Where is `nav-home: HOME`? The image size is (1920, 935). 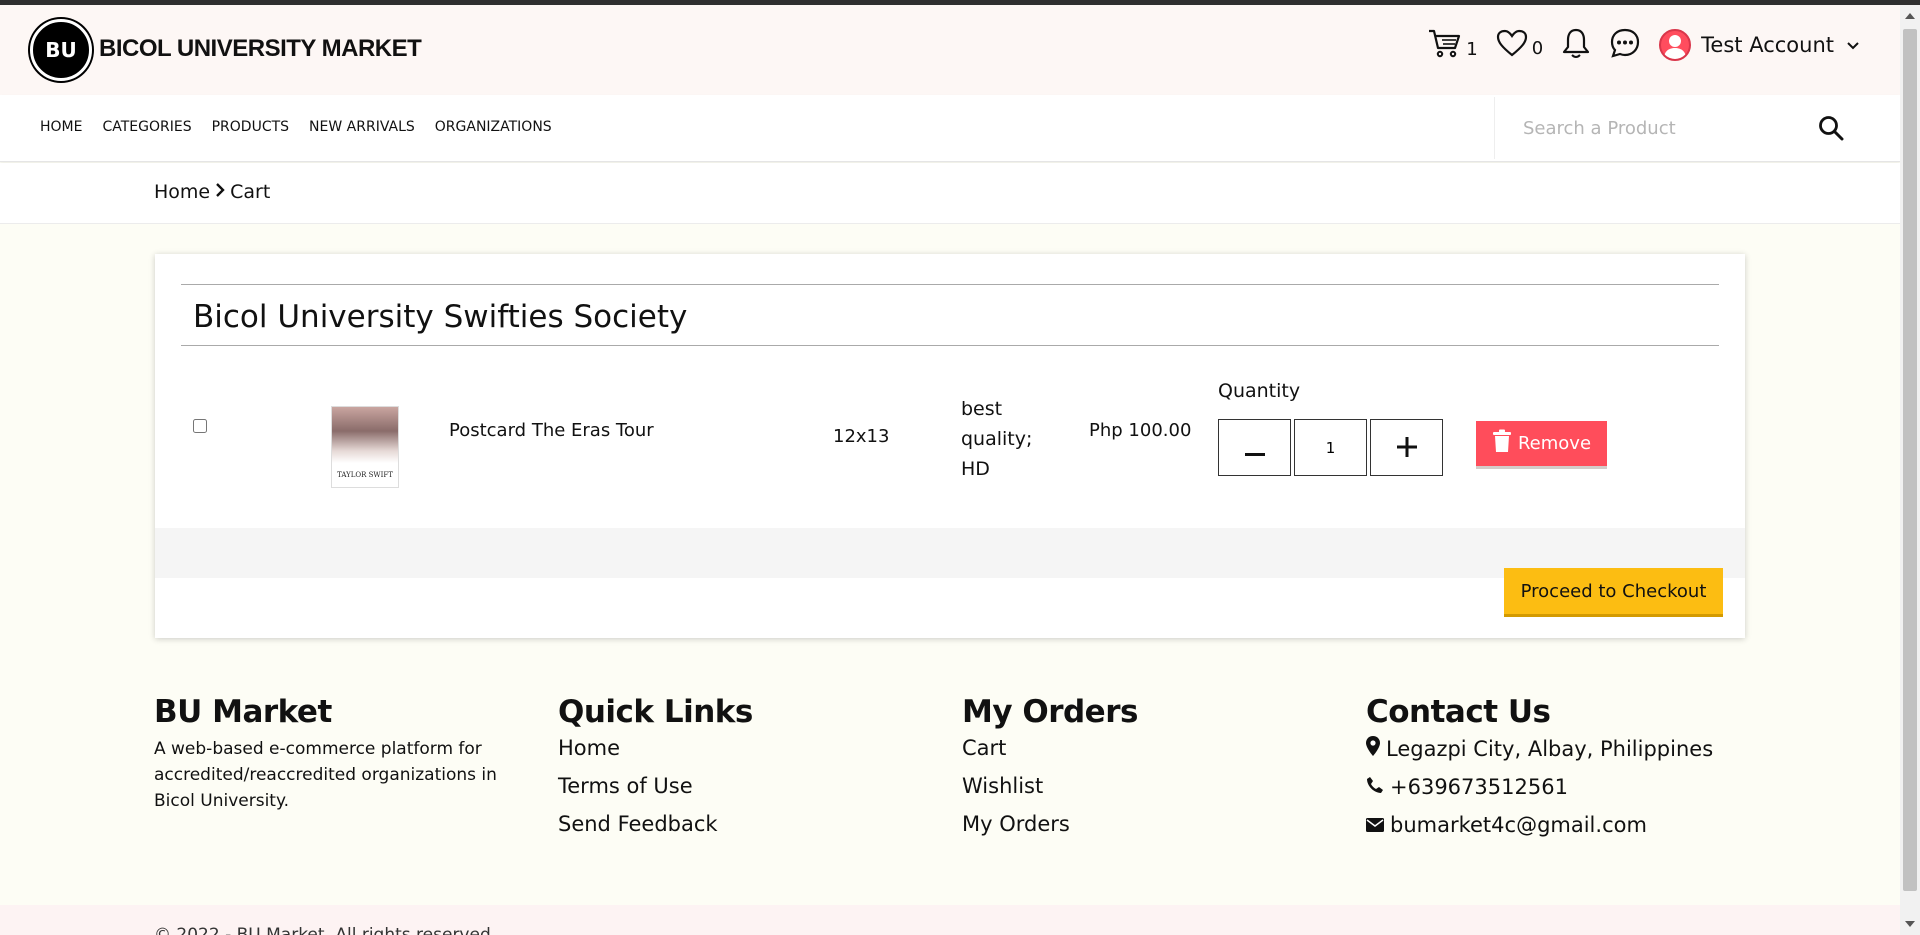
nav-home: HOME is located at coordinates (61, 127).